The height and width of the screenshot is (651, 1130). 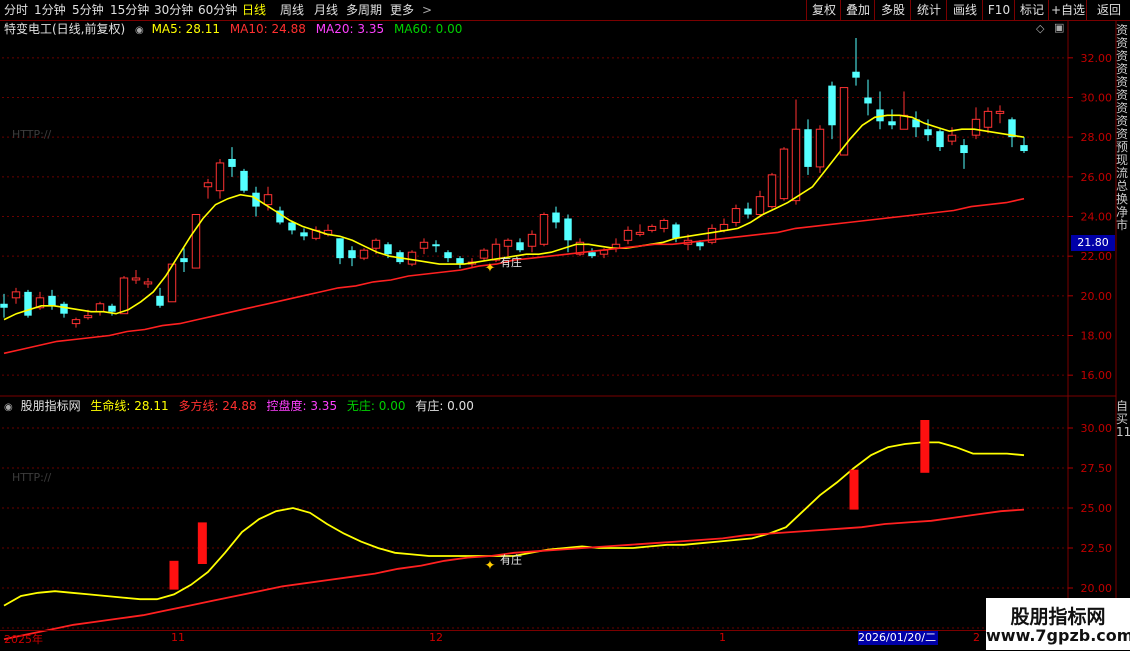 What do you see at coordinates (558, 640) in the screenshot?
I see `date-axis` at bounding box center [558, 640].